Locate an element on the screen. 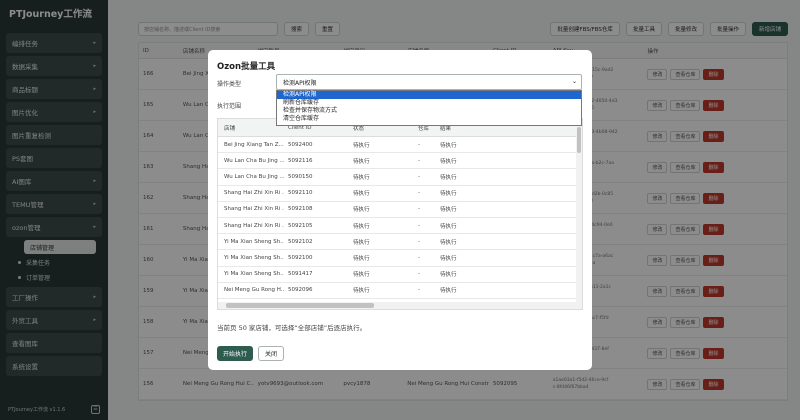  exec-table-row: Nei Meng Gu Rong H... 5092096 待执行 - 待执行 is located at coordinates (400, 291).